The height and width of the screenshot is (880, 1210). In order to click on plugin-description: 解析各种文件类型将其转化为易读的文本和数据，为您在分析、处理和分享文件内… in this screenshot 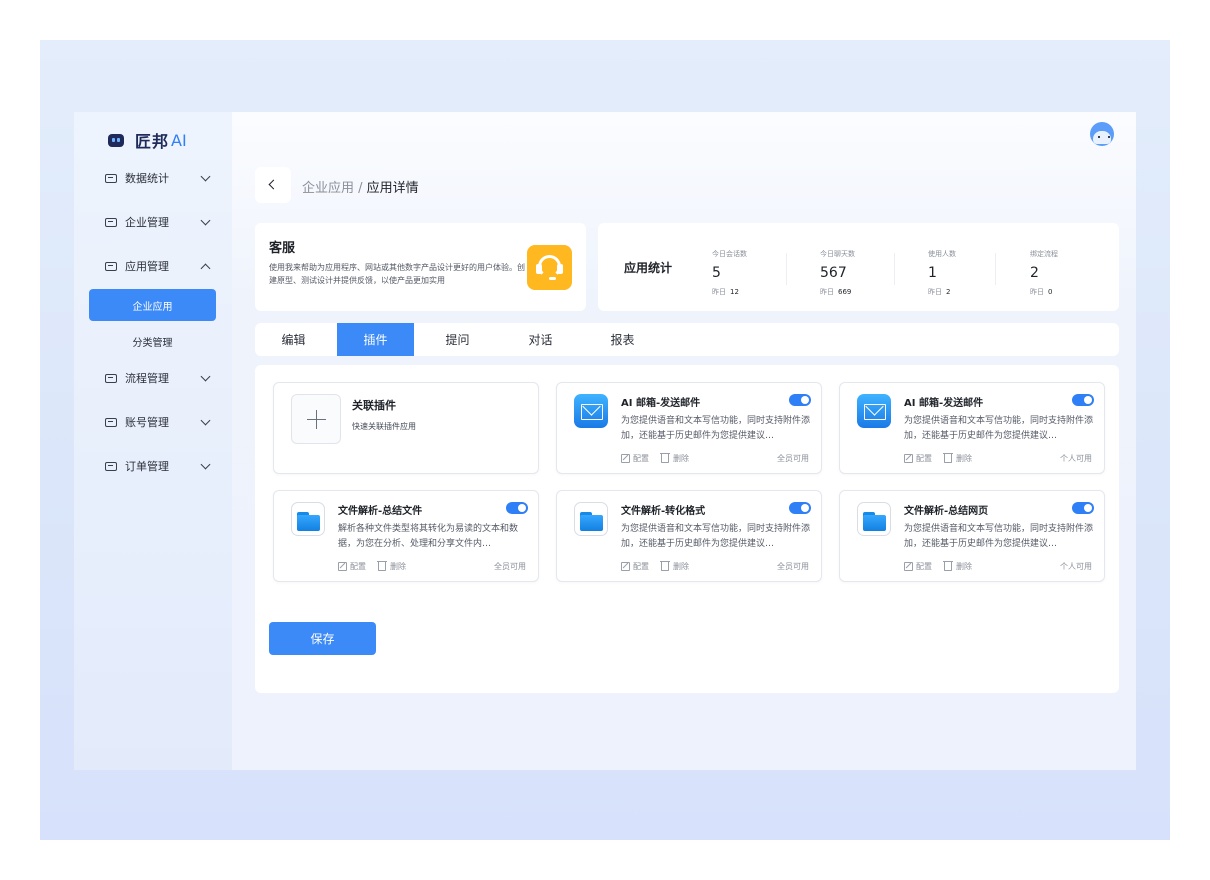, I will do `click(428, 536)`.